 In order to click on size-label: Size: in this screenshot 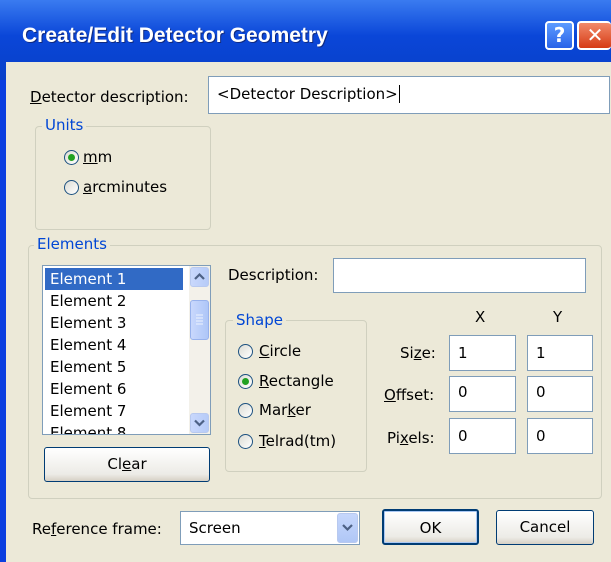, I will do `click(418, 353)`.